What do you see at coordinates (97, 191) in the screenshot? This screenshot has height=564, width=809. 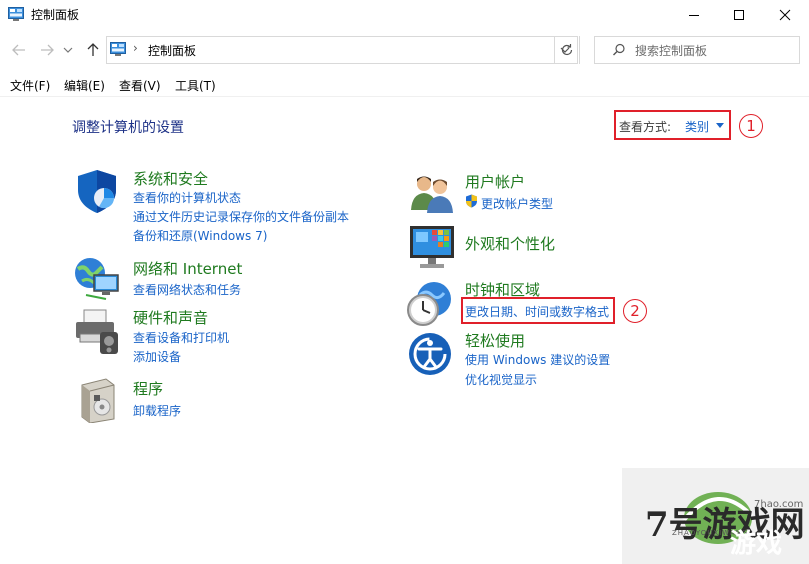 I see `shield-icon` at bounding box center [97, 191].